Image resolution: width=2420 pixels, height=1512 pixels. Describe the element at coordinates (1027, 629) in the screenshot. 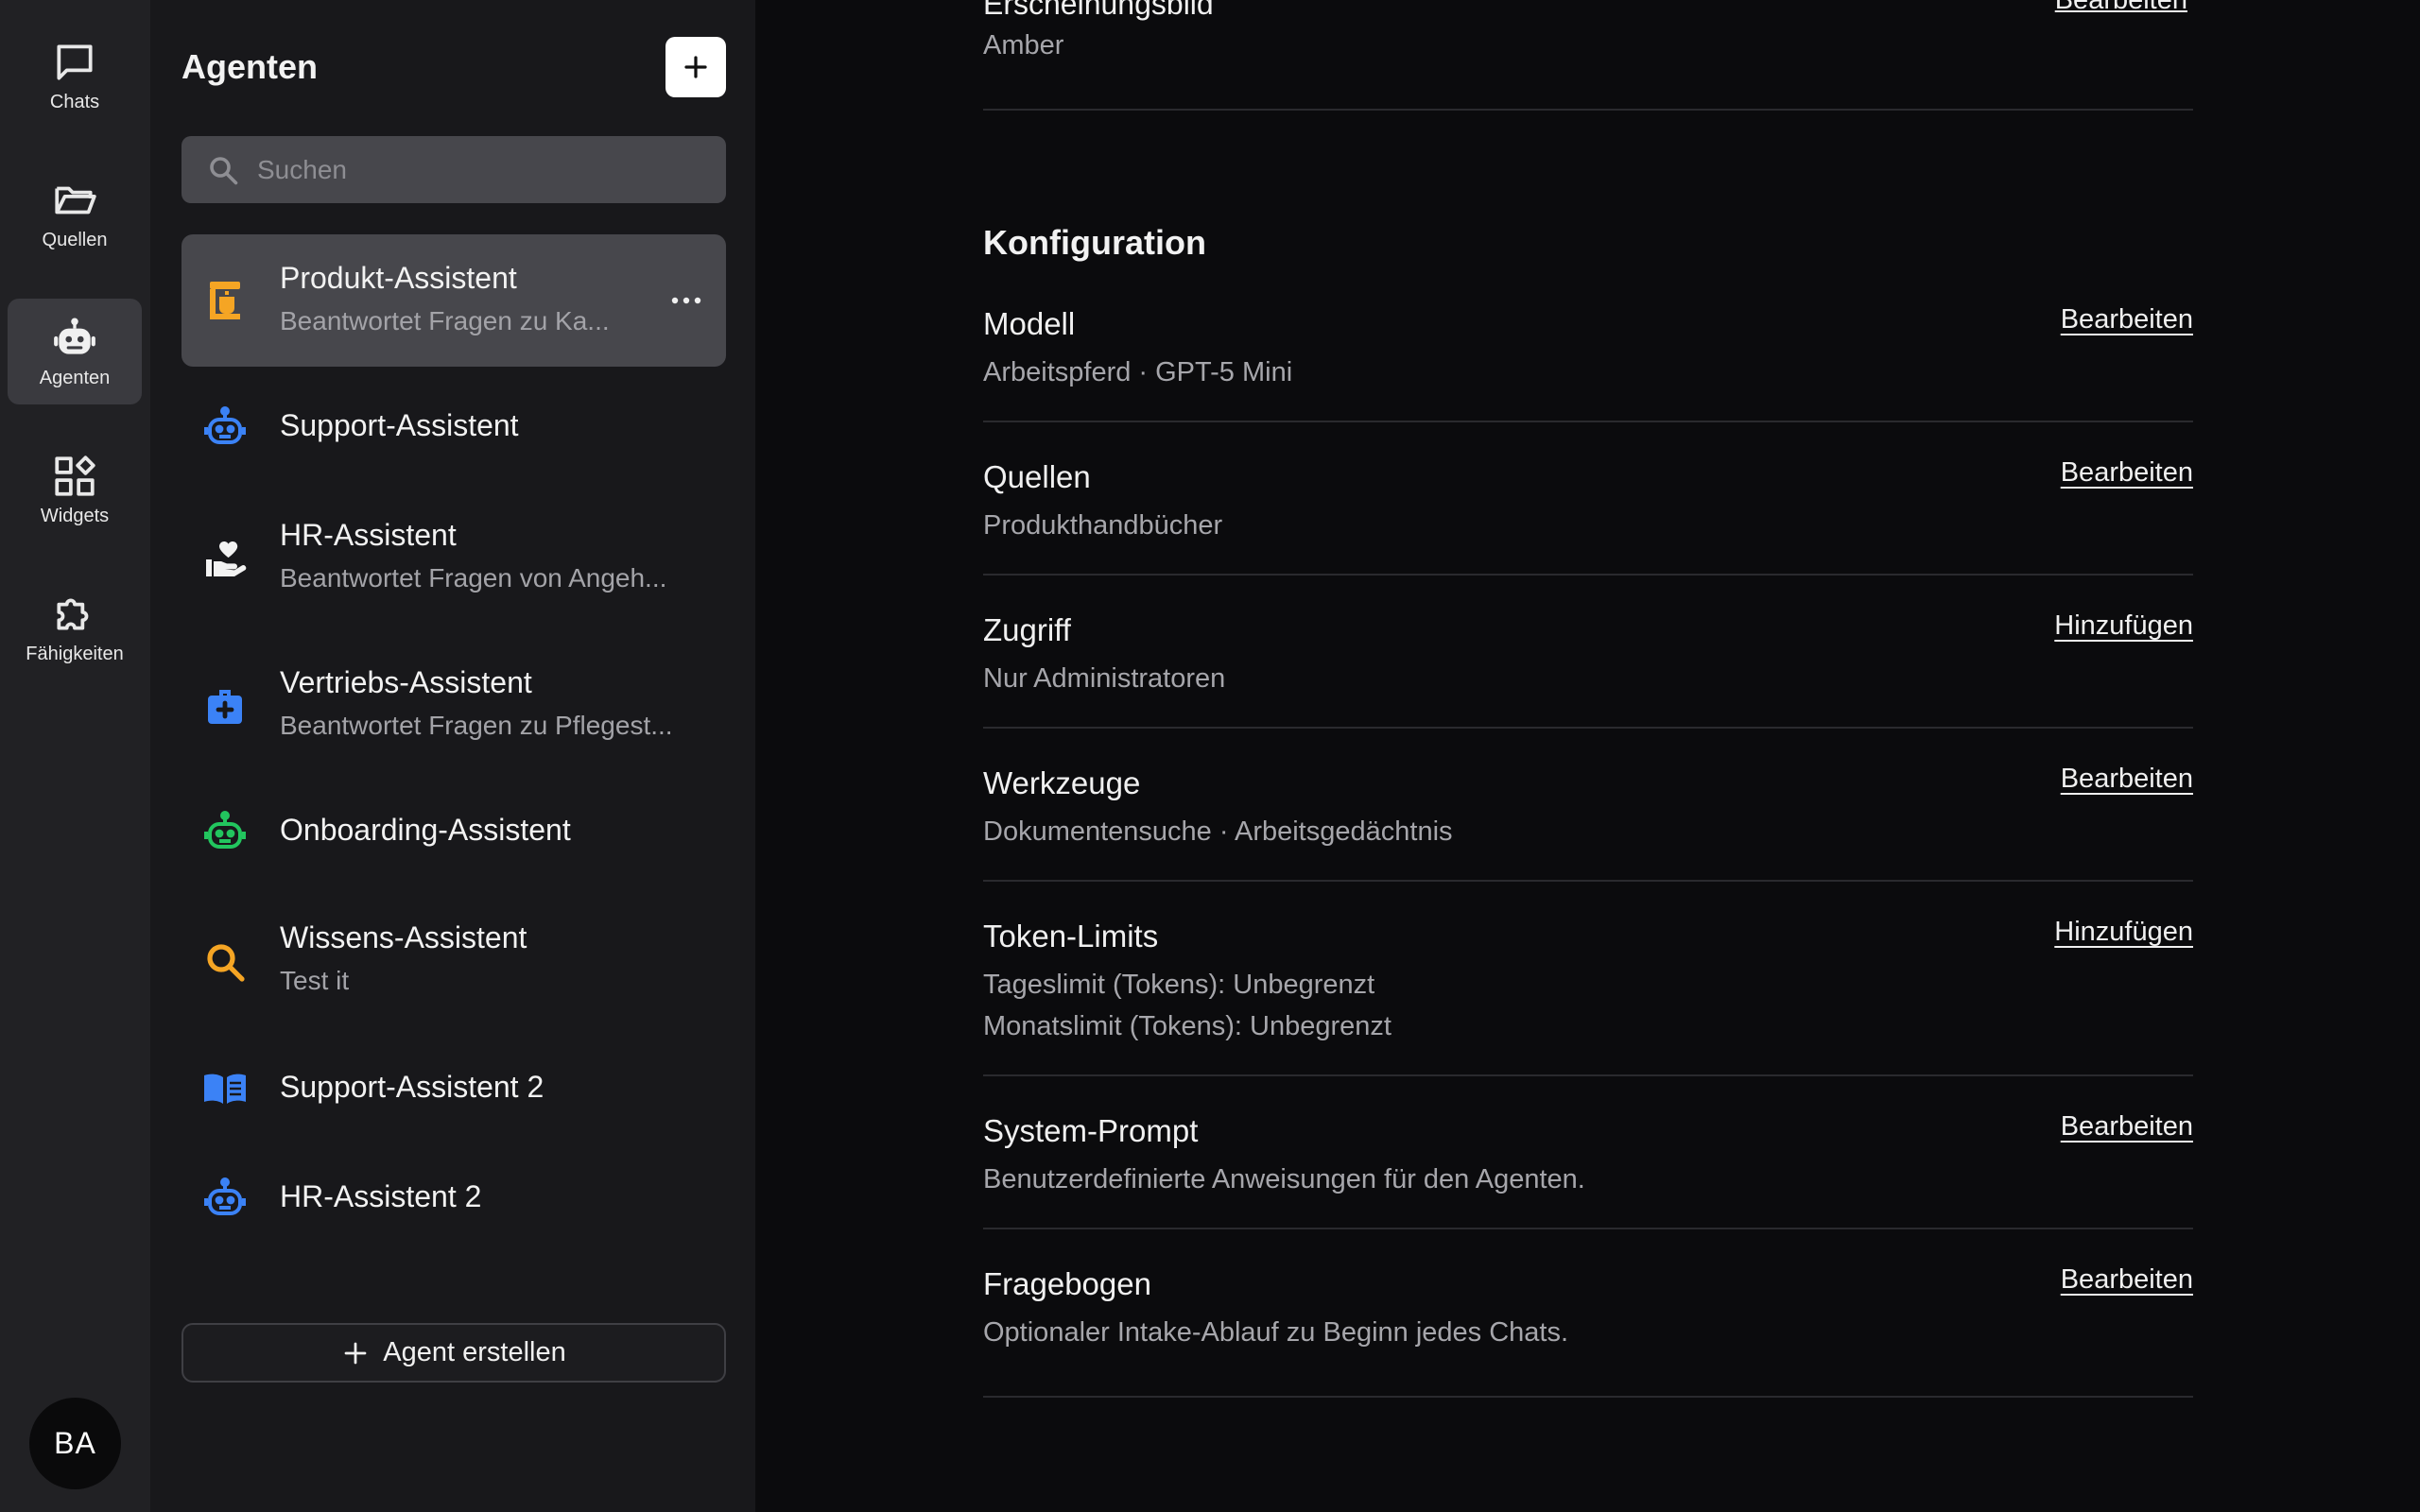

I see `setting-title-zugriff: Zugriff` at that location.